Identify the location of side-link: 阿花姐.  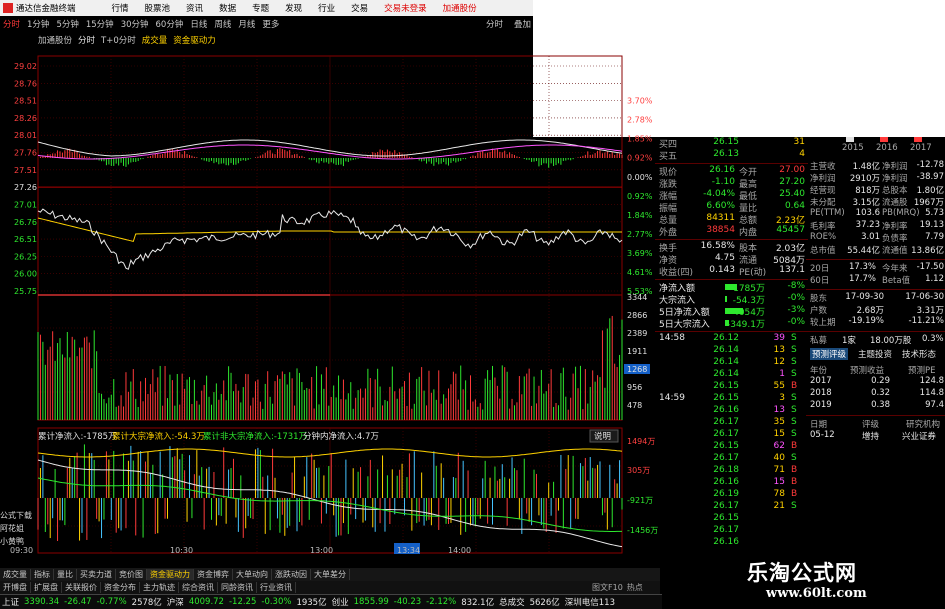
(20, 528).